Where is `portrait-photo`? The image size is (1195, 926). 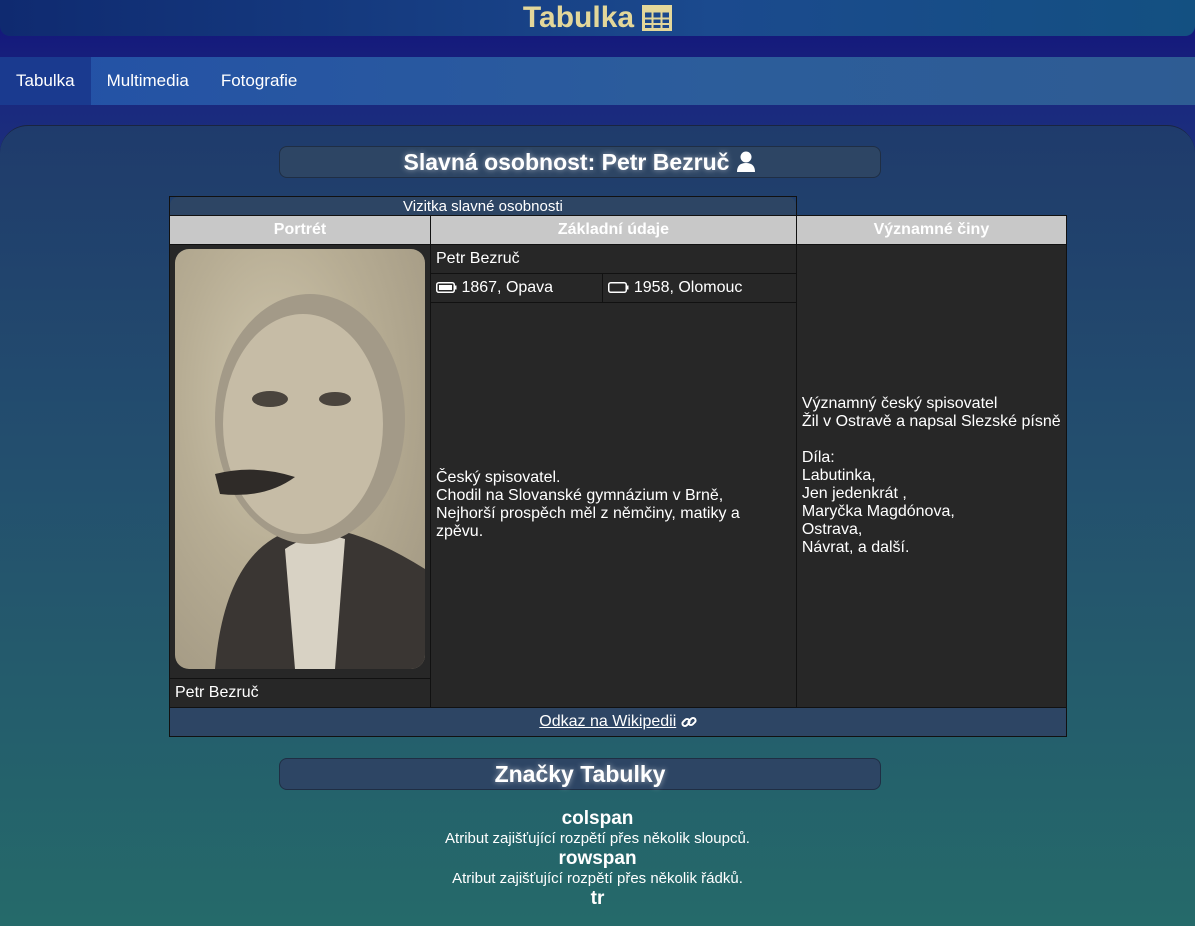
portrait-photo is located at coordinates (300, 459).